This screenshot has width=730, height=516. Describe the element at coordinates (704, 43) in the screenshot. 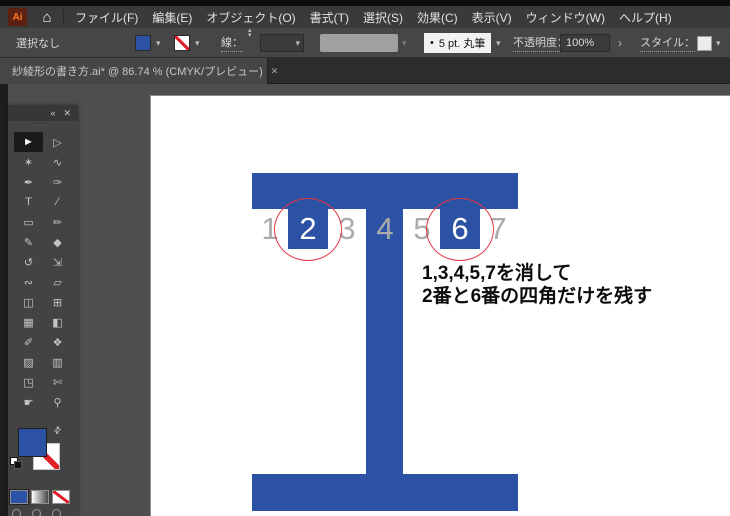

I see `style-swatch` at that location.